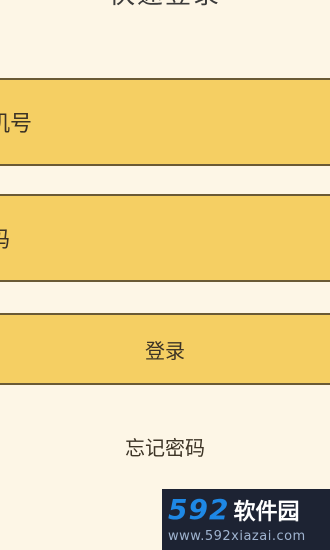  What do you see at coordinates (199, 509) in the screenshot?
I see `watermark-number: 592` at bounding box center [199, 509].